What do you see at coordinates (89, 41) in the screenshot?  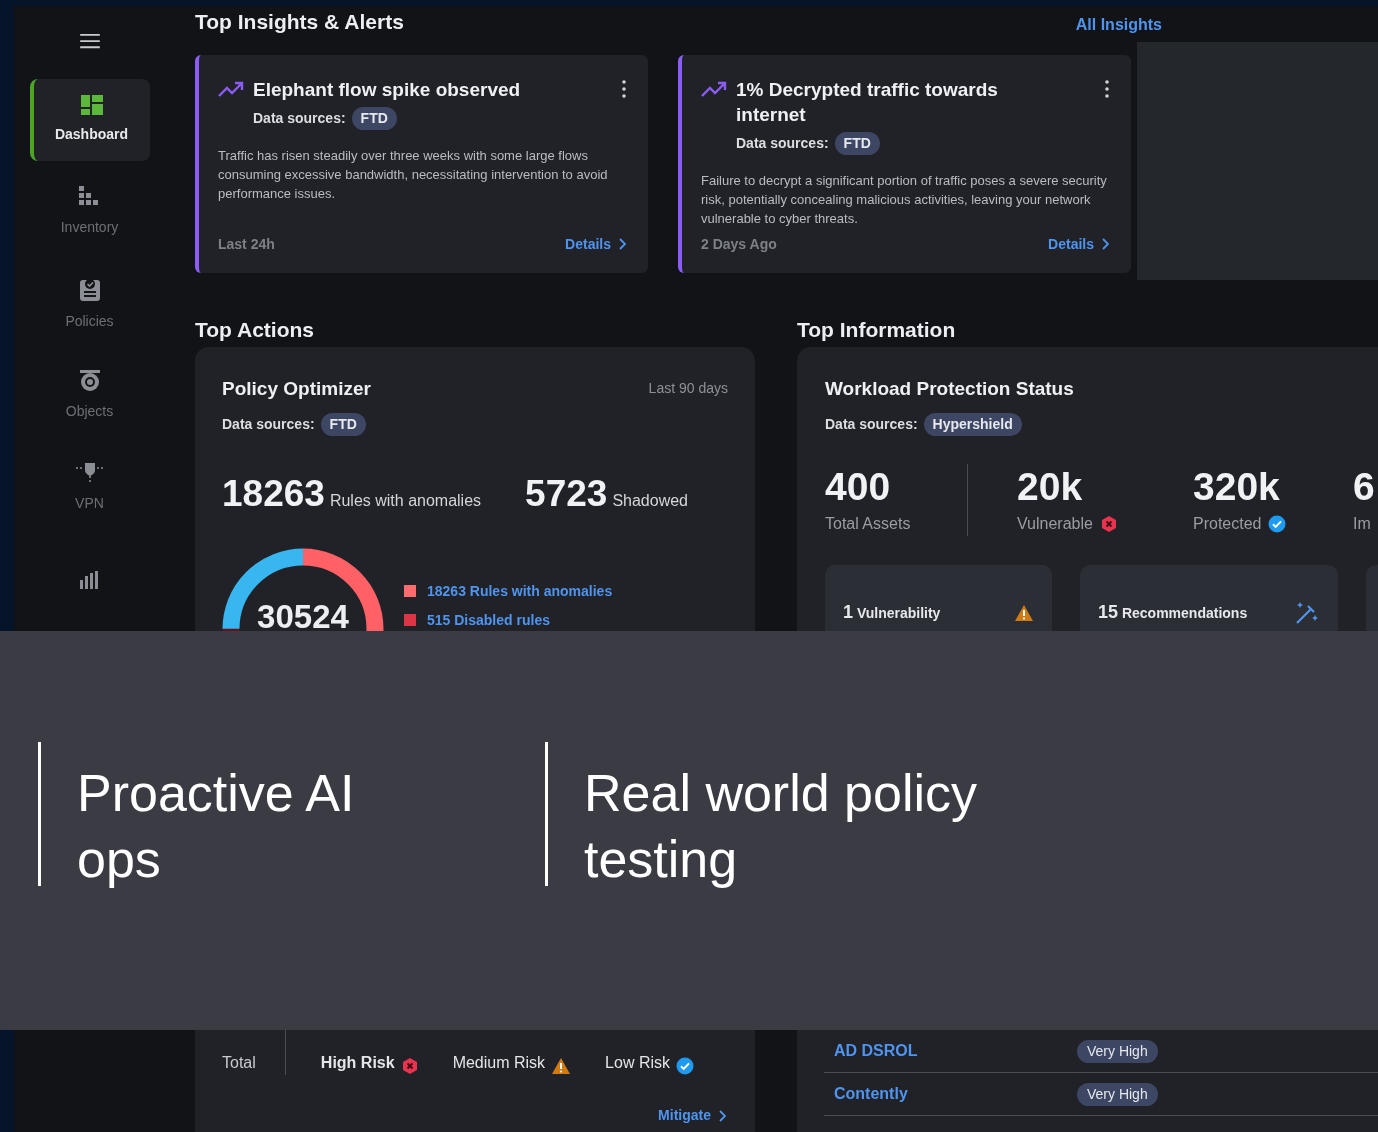 I see `menu-icon` at bounding box center [89, 41].